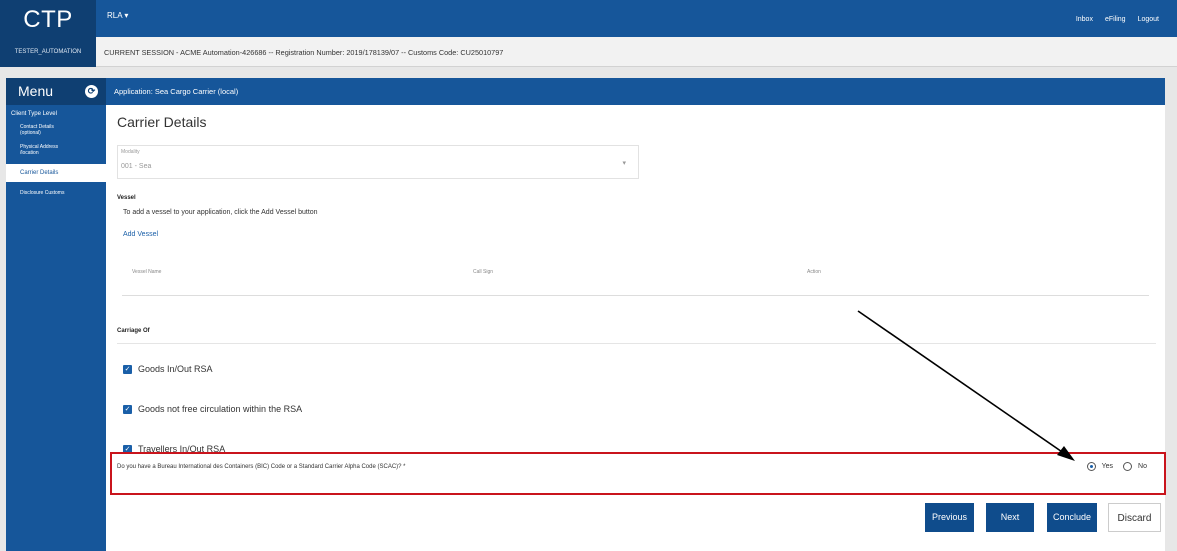 This screenshot has width=1177, height=551. Describe the element at coordinates (34, 114) in the screenshot. I see `sidebar-section-client-type: Client Type Level` at that location.